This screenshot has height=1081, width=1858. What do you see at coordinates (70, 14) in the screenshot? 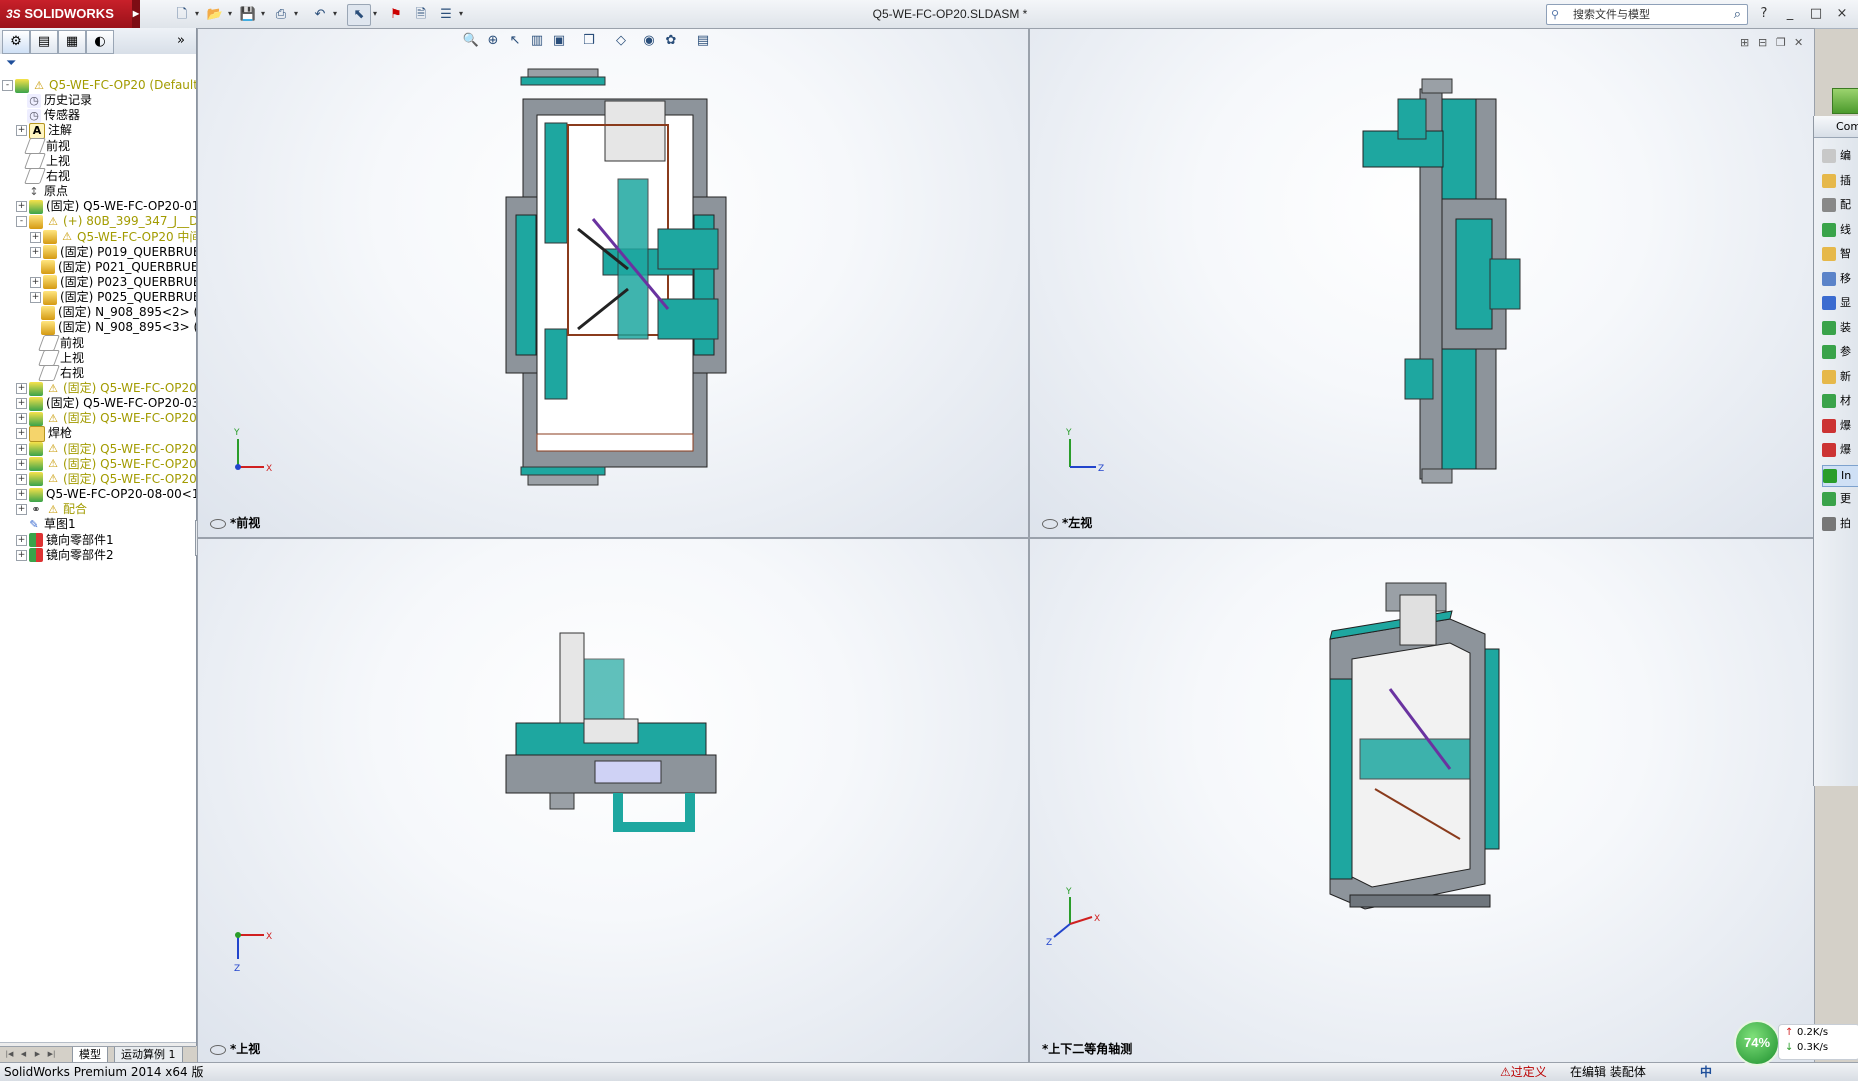
I see `solidworks-logo: 3S SOLIDWORKS ▶` at bounding box center [70, 14].